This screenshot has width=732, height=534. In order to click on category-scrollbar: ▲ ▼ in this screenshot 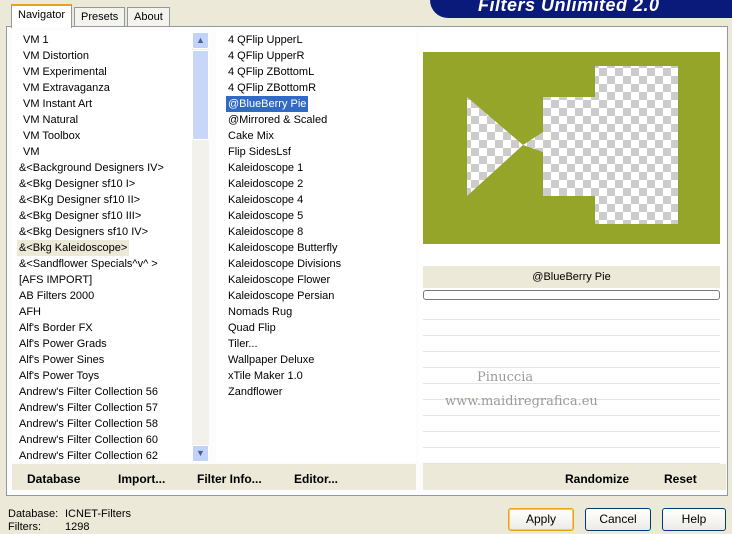, I will do `click(200, 247)`.